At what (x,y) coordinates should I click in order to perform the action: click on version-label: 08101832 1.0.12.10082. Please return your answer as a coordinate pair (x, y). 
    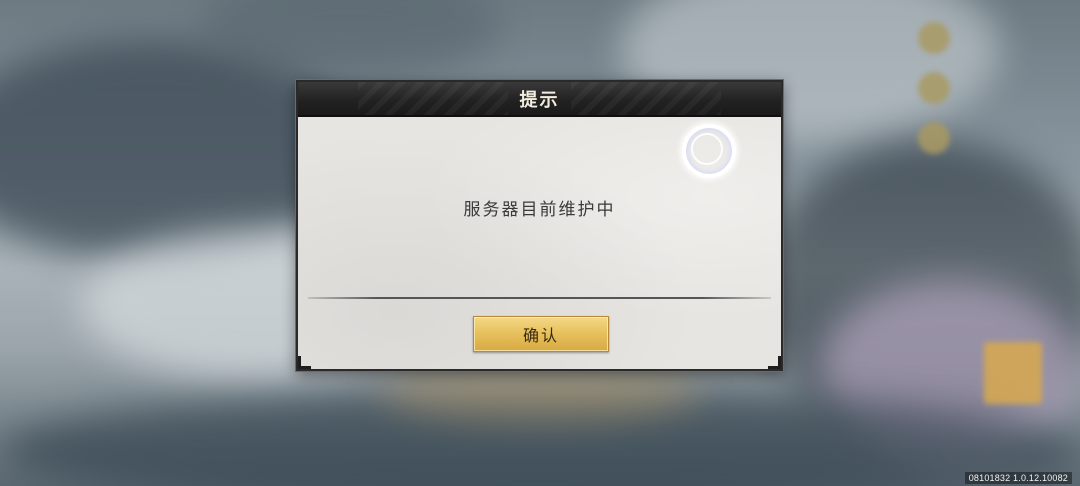
    Looking at the image, I should click on (1018, 478).